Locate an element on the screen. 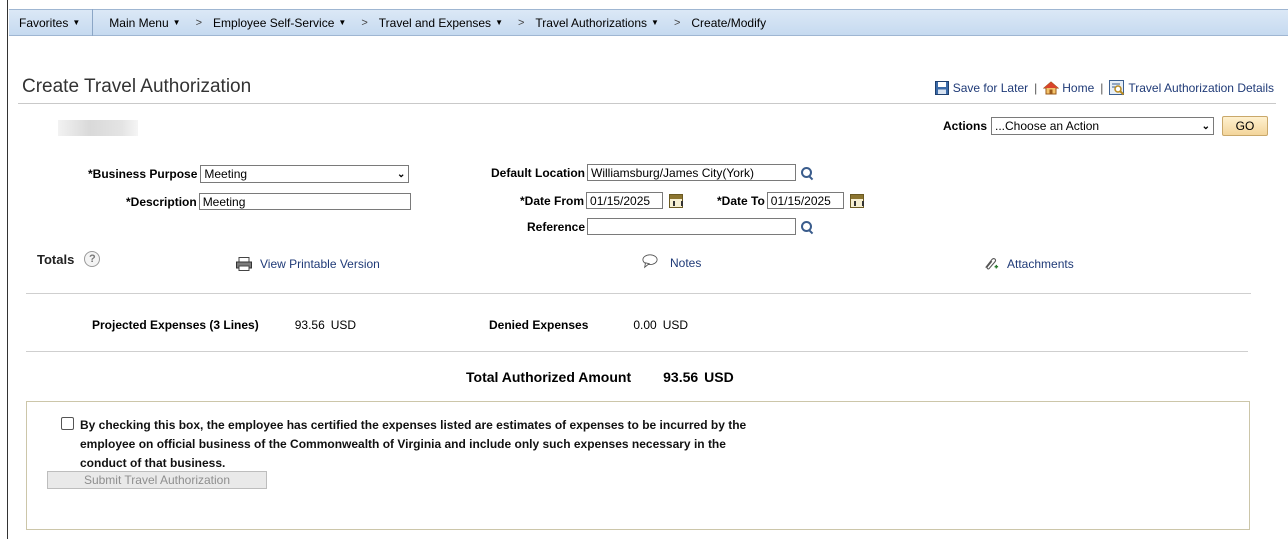 The height and width of the screenshot is (539, 1288). printer-icon is located at coordinates (244, 264).